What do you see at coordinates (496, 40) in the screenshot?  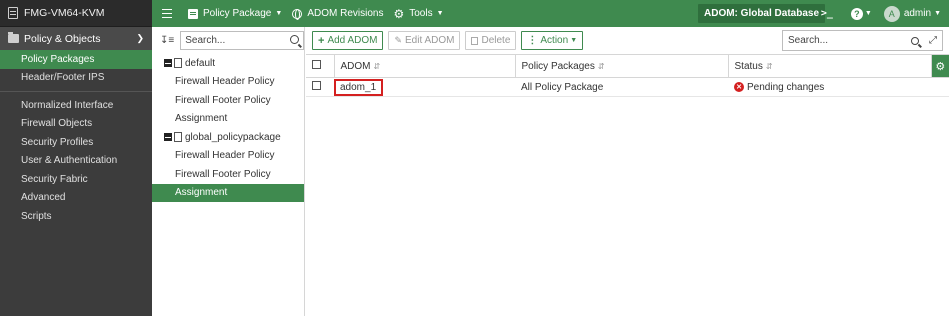 I see `delete-label: Delete` at bounding box center [496, 40].